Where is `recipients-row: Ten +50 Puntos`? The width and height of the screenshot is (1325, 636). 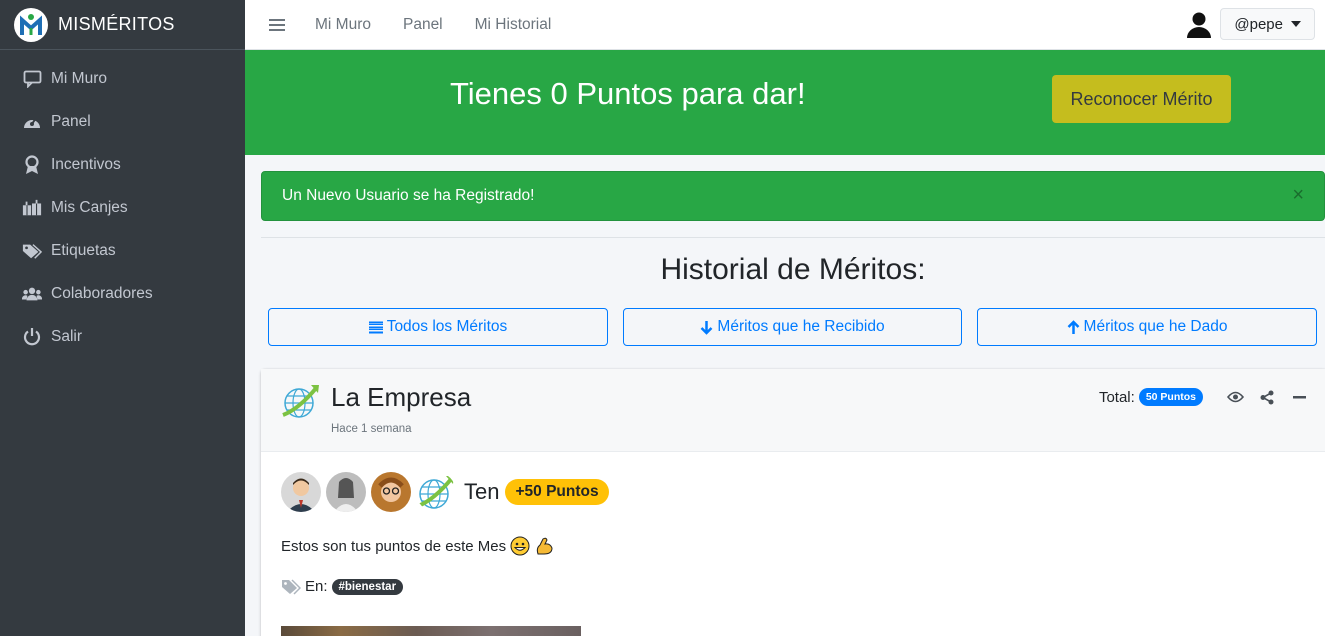
recipients-row: Ten +50 Puntos is located at coordinates (445, 492).